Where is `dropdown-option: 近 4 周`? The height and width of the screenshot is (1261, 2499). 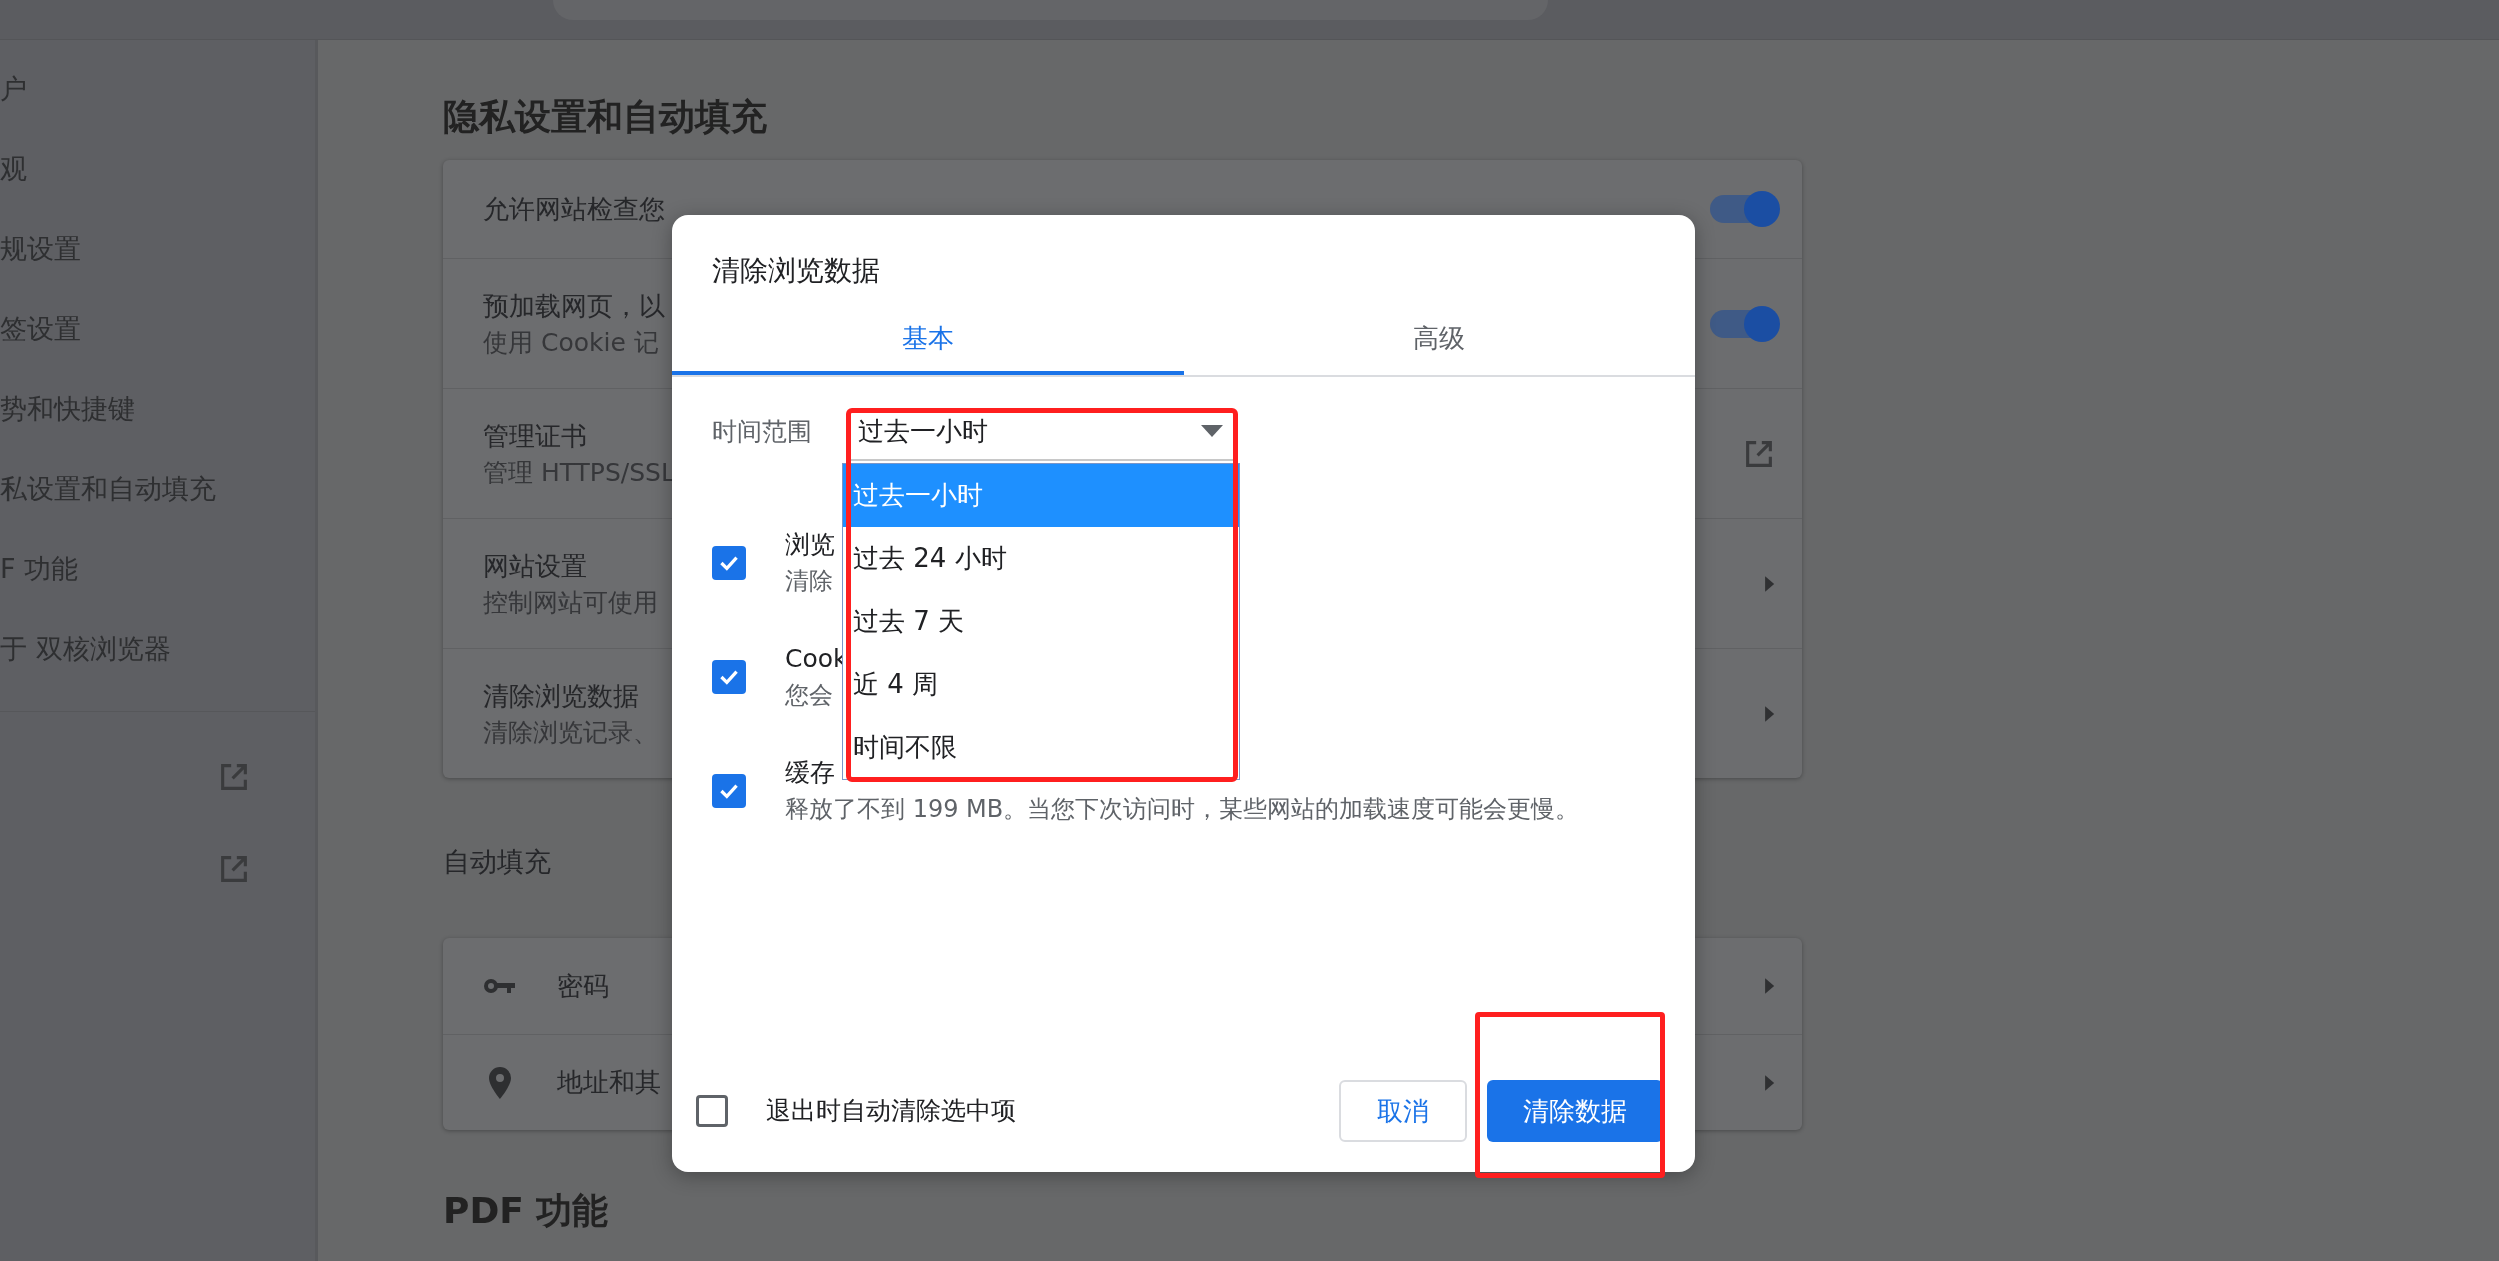
dropdown-option: 近 4 周 is located at coordinates (1041, 684).